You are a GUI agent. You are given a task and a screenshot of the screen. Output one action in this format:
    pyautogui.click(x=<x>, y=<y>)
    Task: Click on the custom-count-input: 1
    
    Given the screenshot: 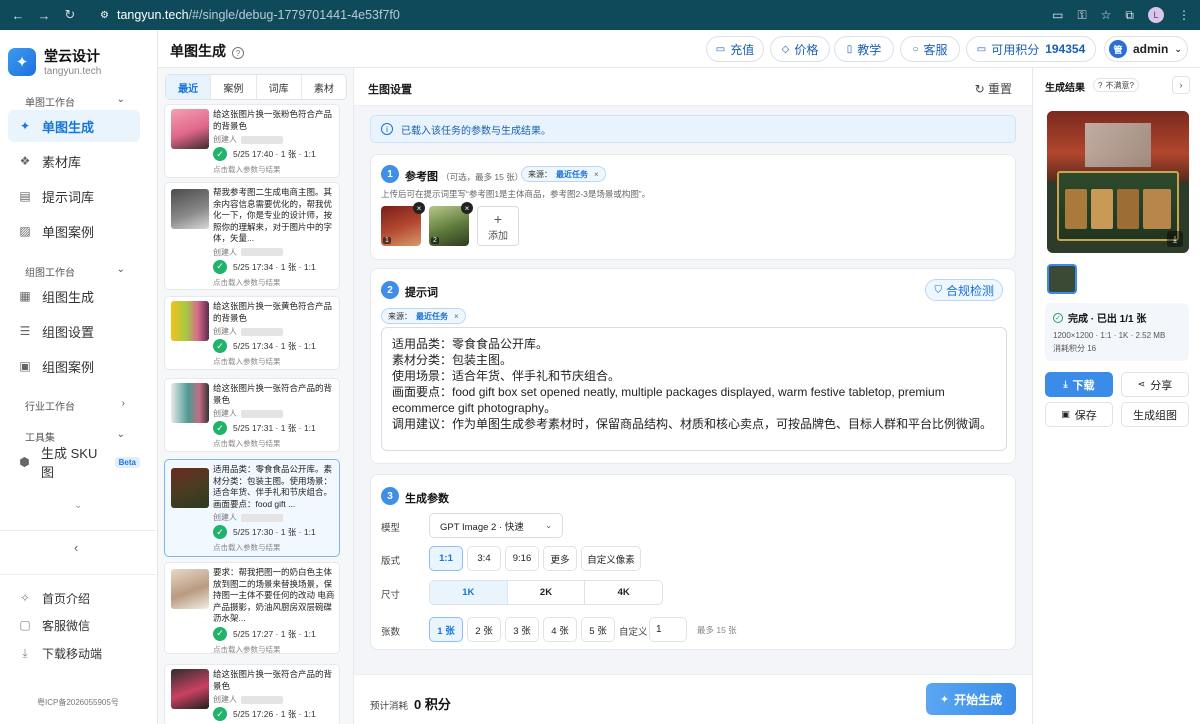 What is the action you would take?
    pyautogui.click(x=668, y=629)
    